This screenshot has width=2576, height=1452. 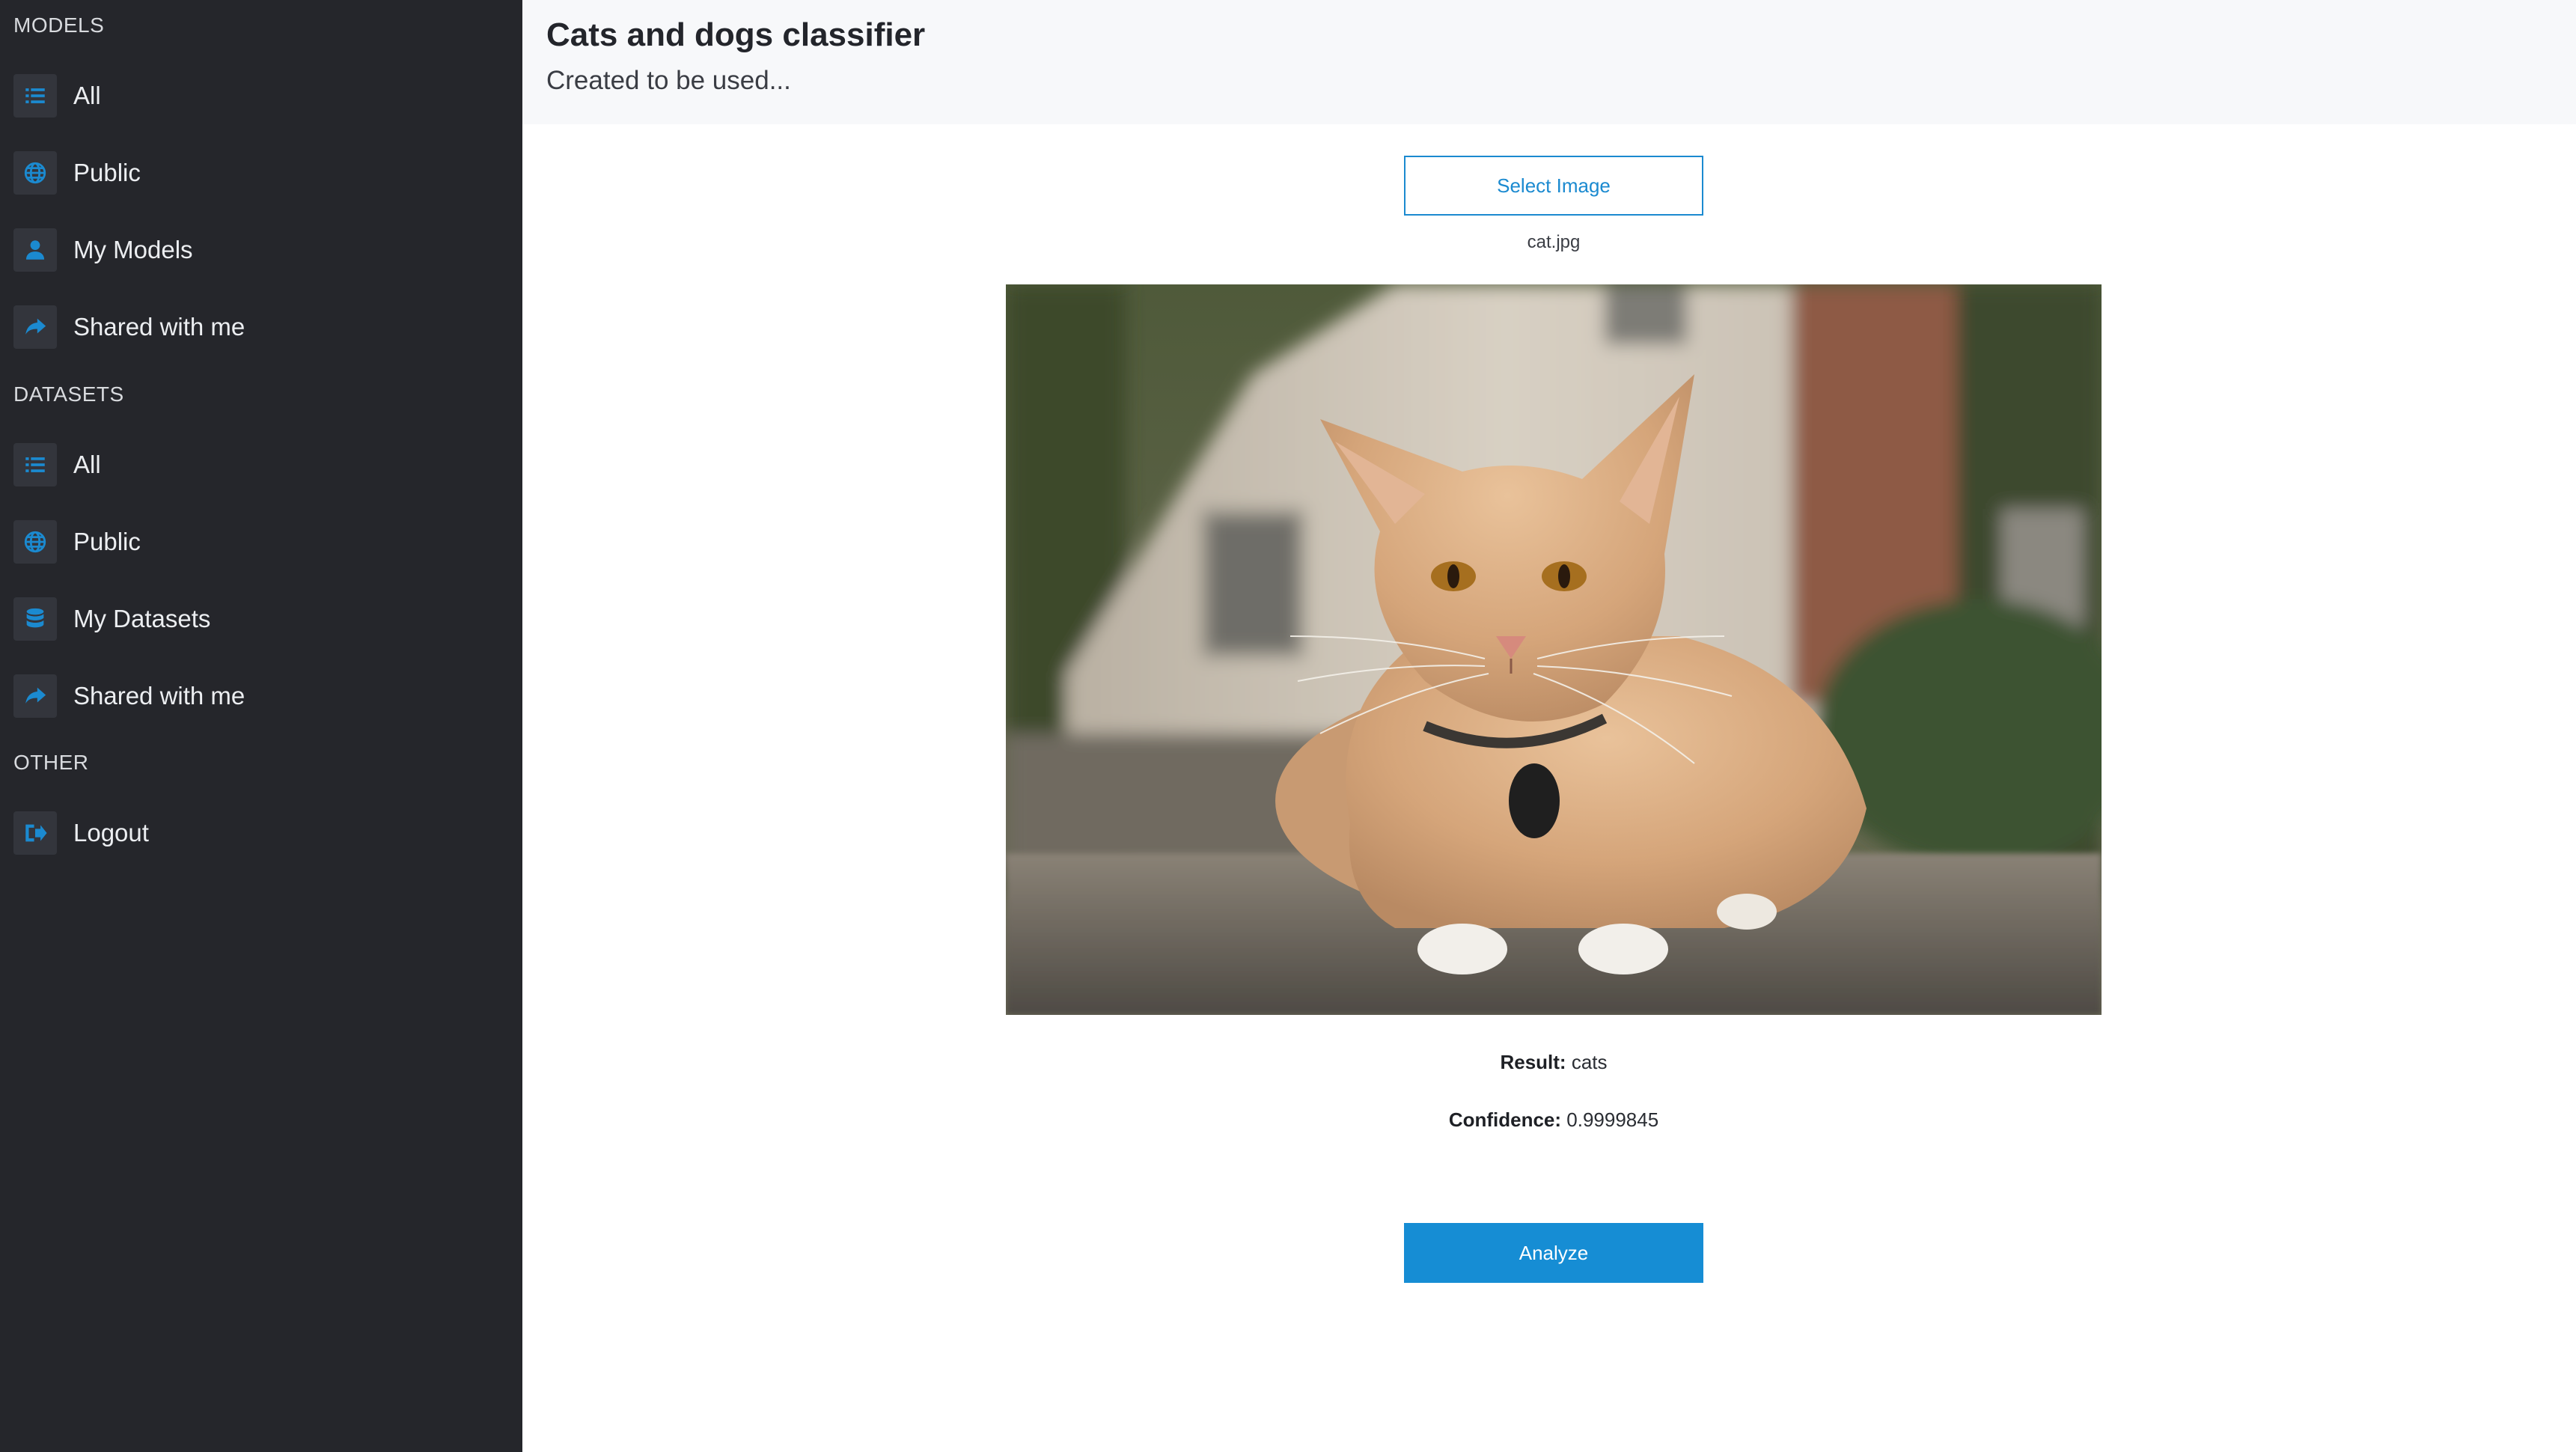 What do you see at coordinates (736, 34) in the screenshot?
I see `page-title: Cats and dogs classifier` at bounding box center [736, 34].